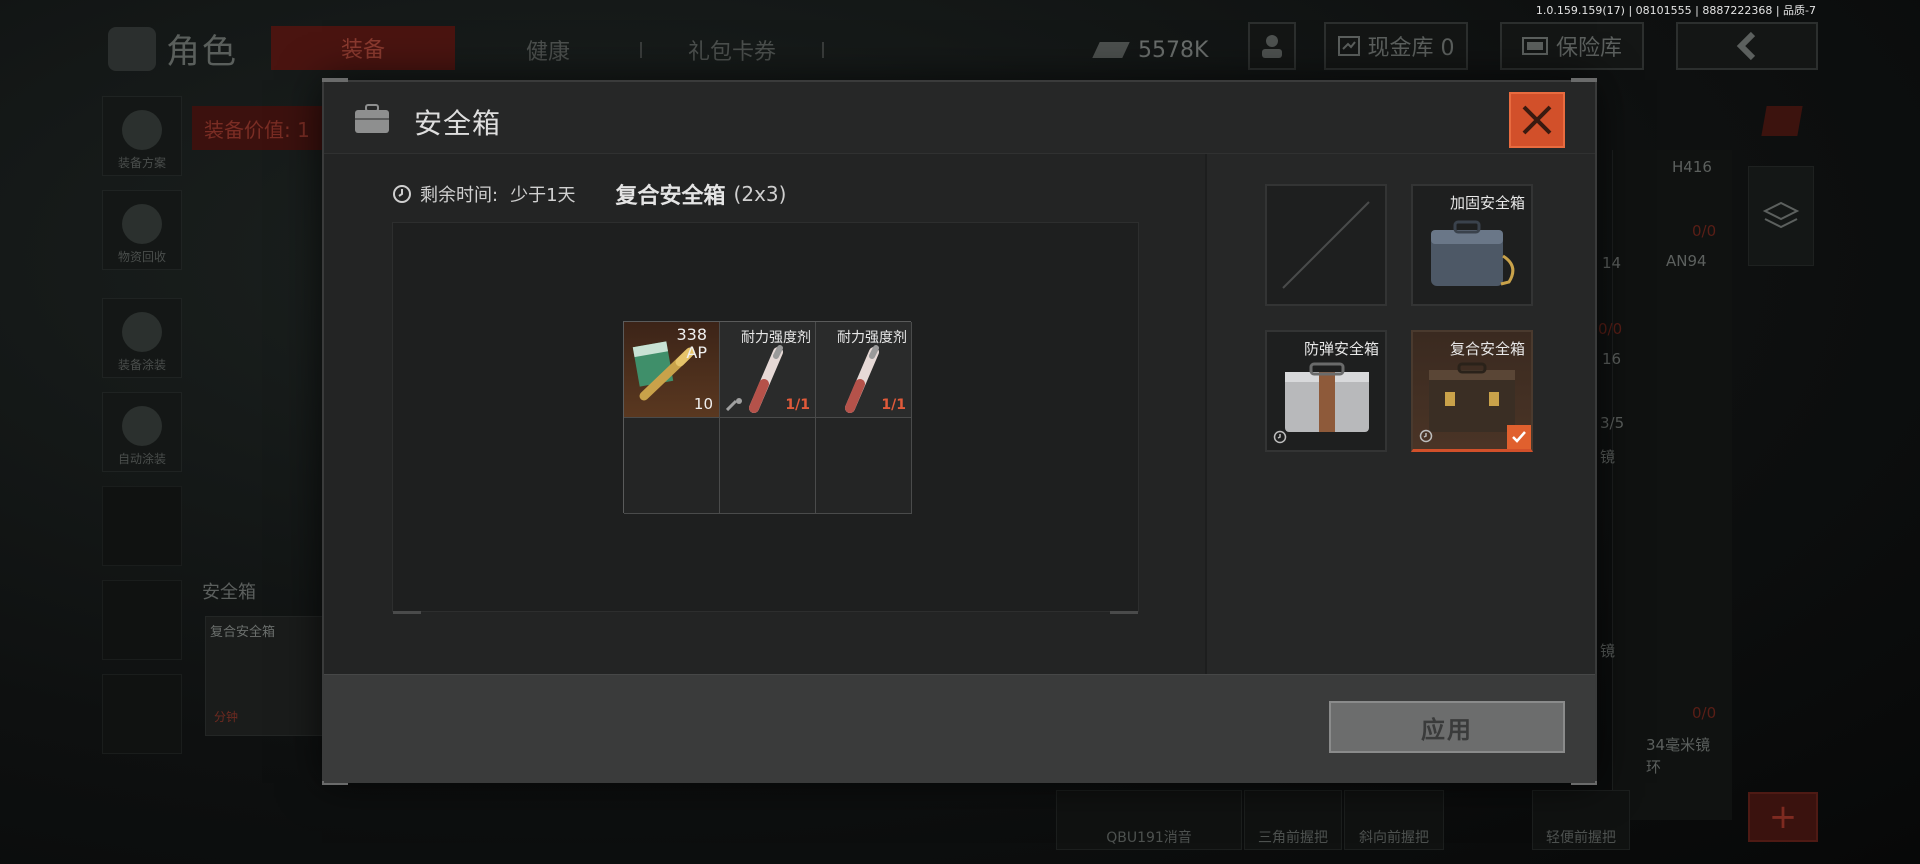  Describe the element at coordinates (1692, 167) in the screenshot. I see `weapon-h416: H416` at that location.